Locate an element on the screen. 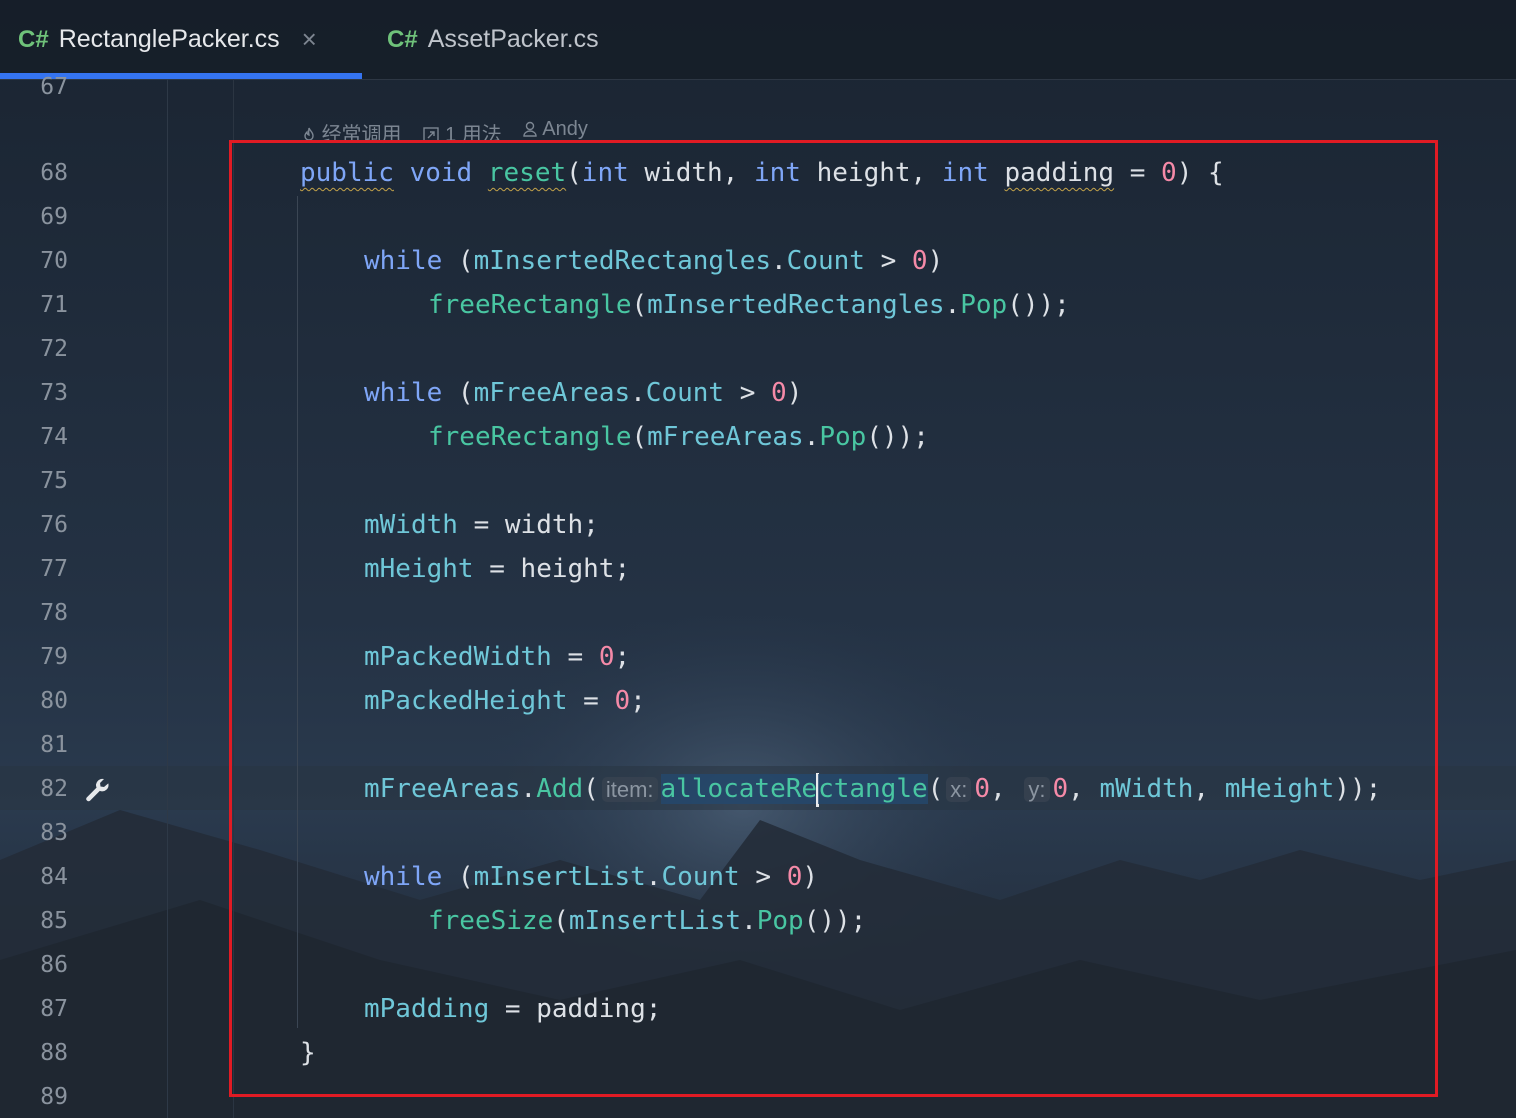 The width and height of the screenshot is (1516, 1118). tab-rectanglepacker: C# RectanglePacker.cs × is located at coordinates (181, 39).